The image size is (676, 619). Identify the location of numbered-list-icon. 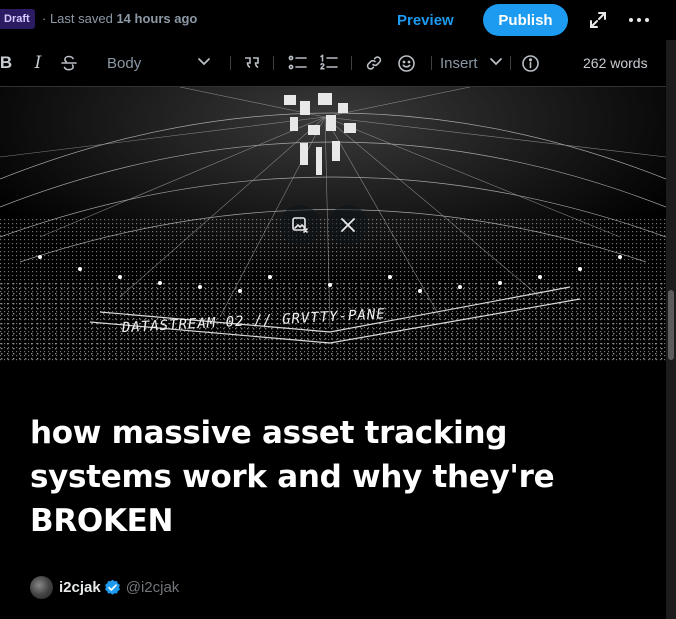
(329, 63).